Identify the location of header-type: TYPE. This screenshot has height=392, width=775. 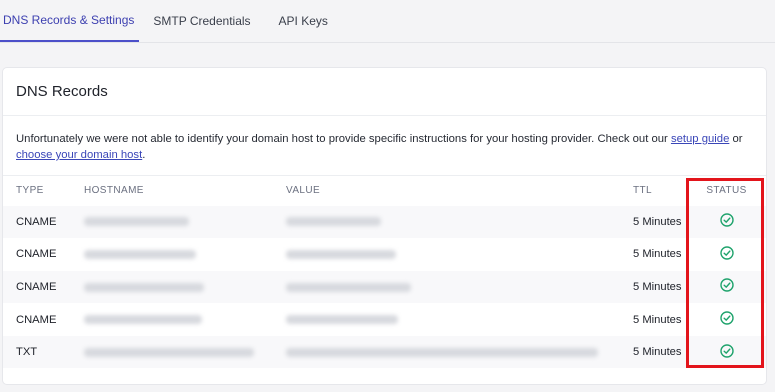
(43, 190).